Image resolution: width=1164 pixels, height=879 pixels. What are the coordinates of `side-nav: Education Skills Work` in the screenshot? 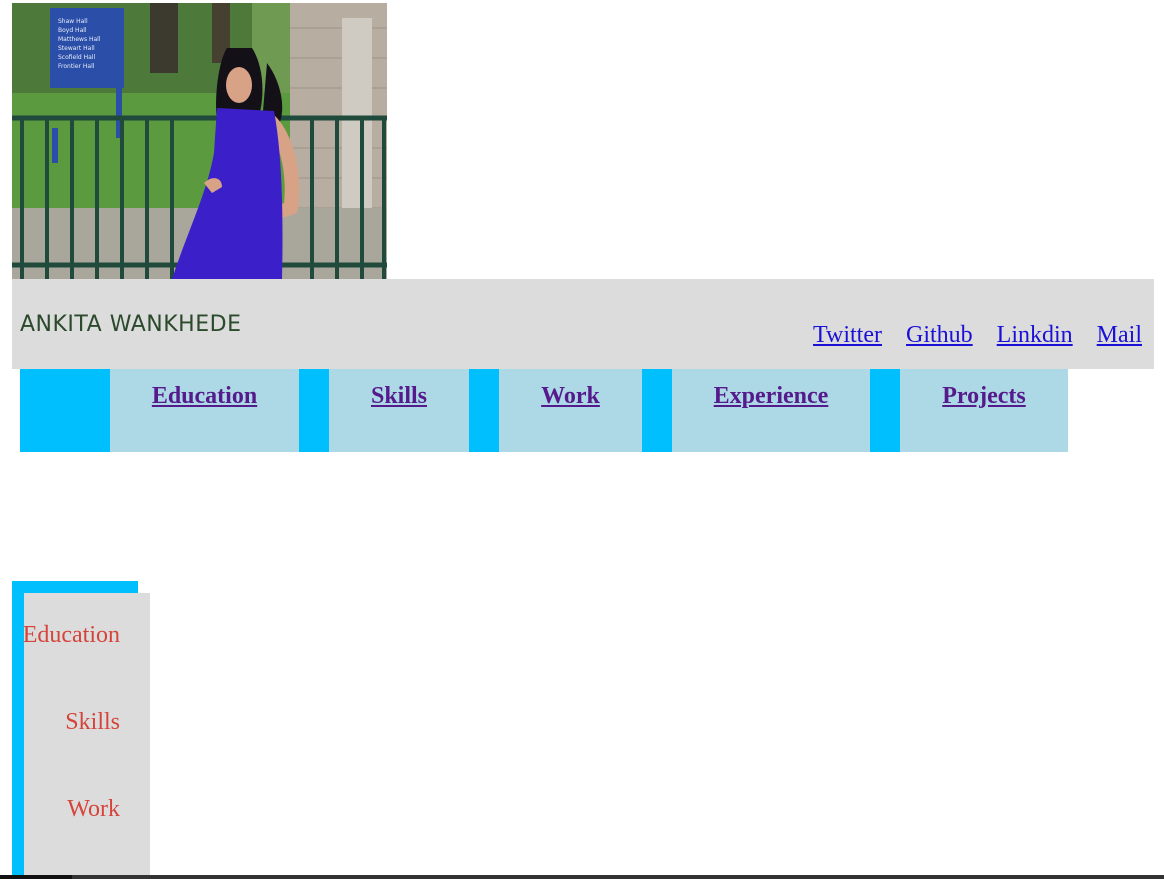 It's located at (86, 736).